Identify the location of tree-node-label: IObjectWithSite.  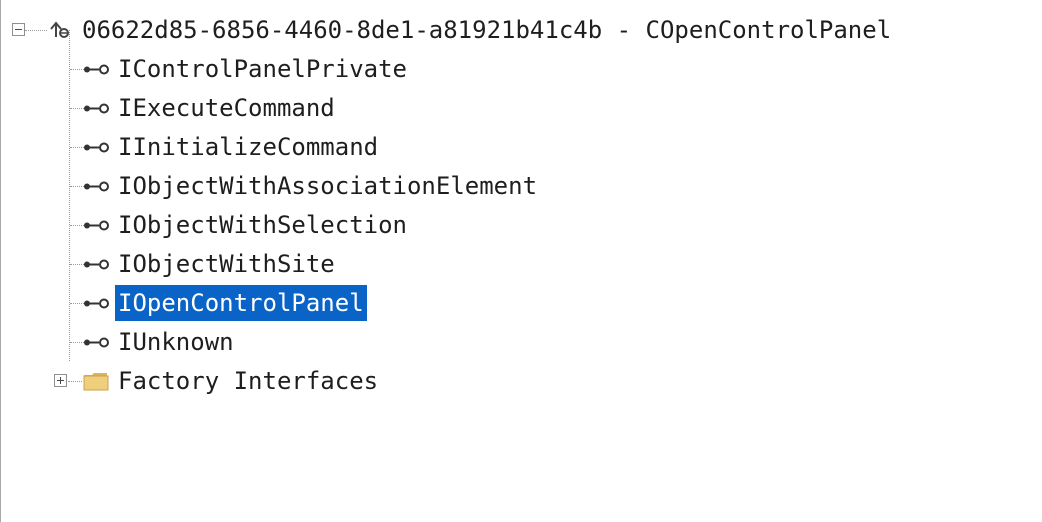
(226, 264).